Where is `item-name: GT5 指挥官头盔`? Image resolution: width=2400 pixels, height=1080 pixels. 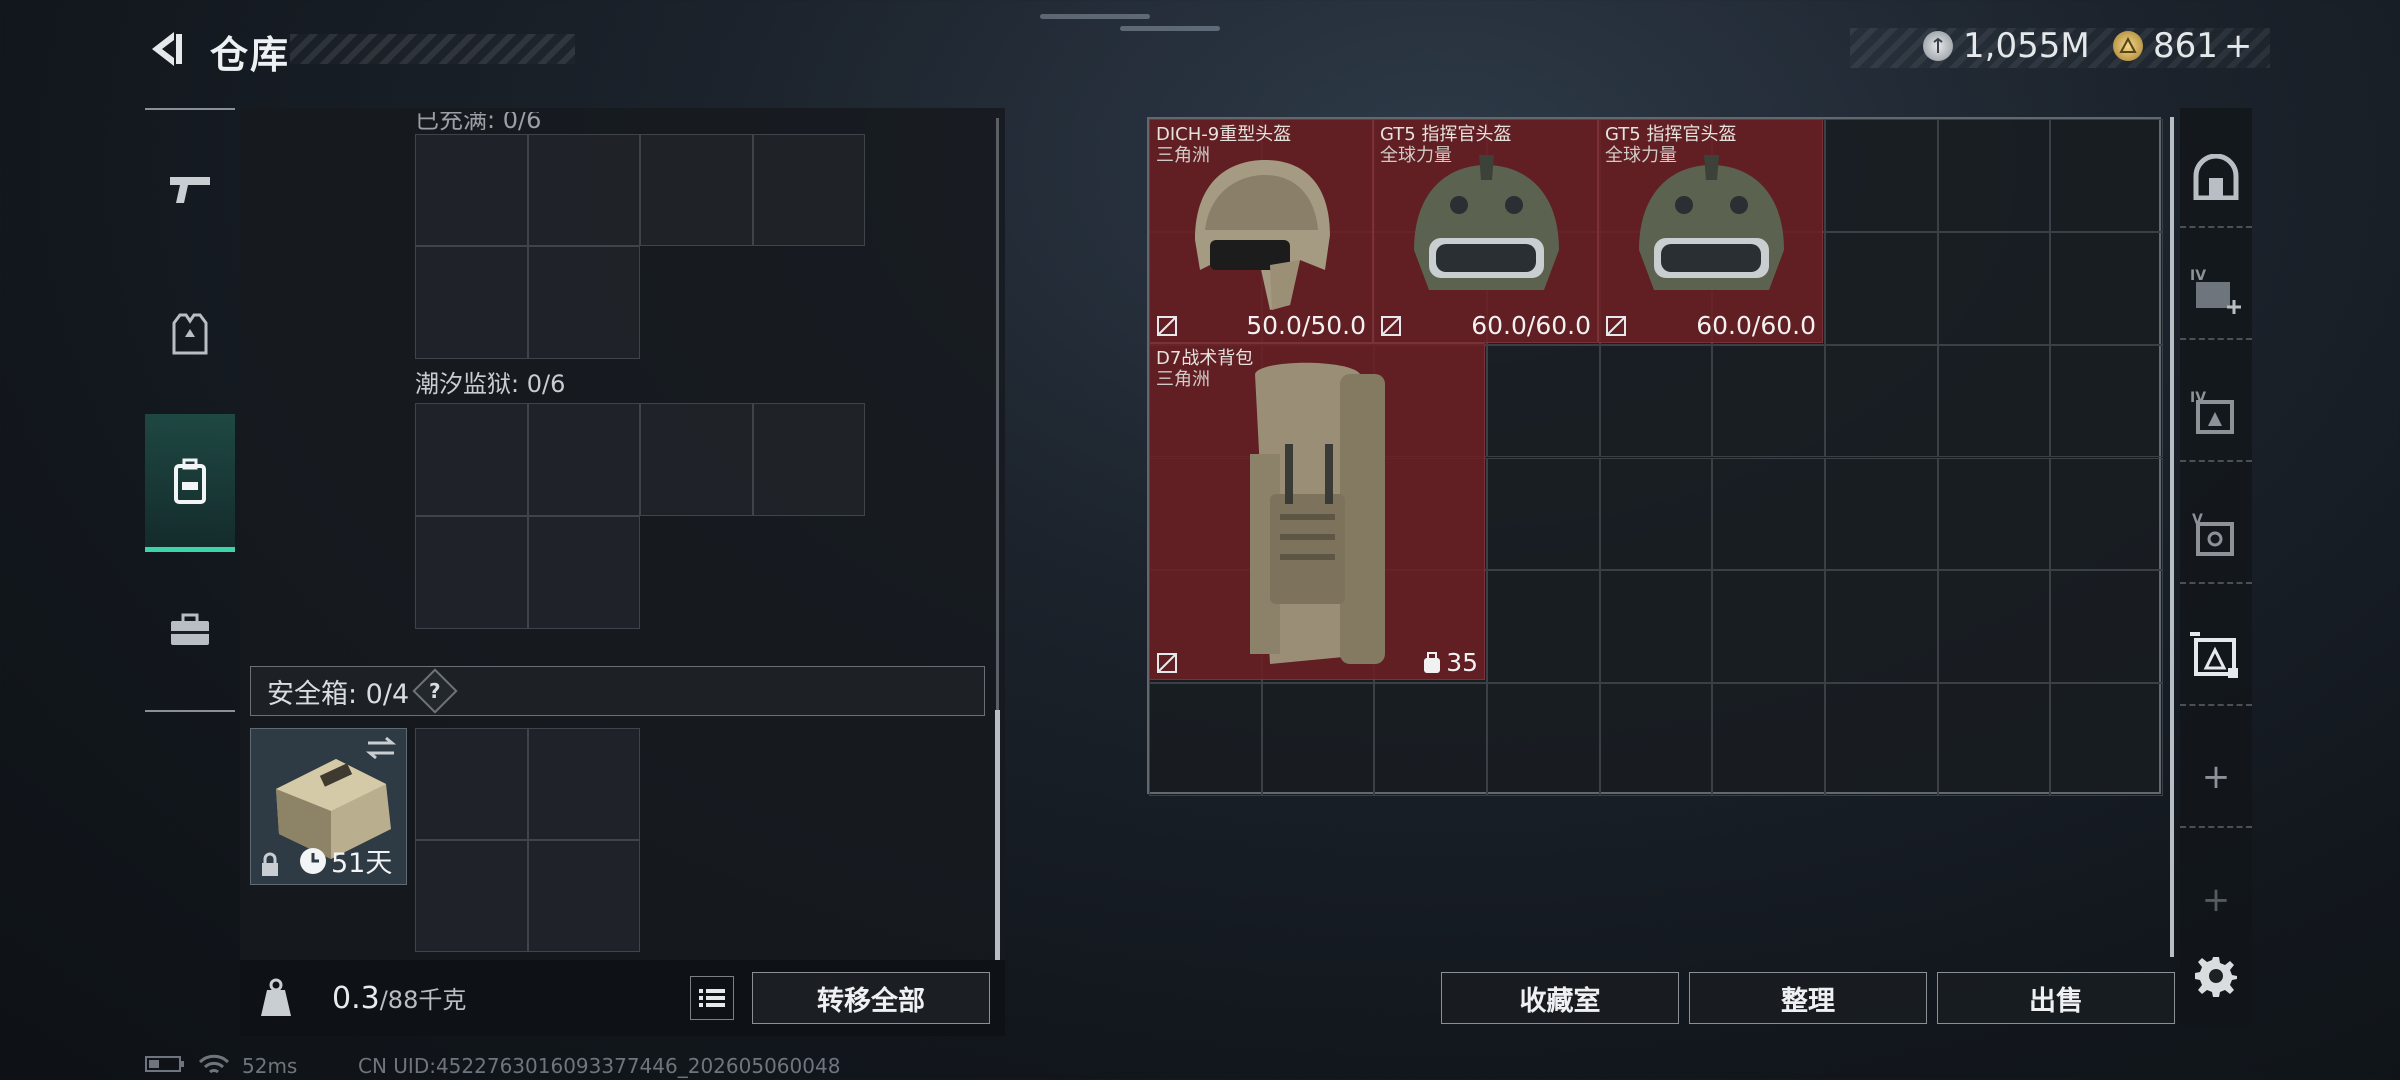
item-name: GT5 指挥官头盔 is located at coordinates (1446, 134).